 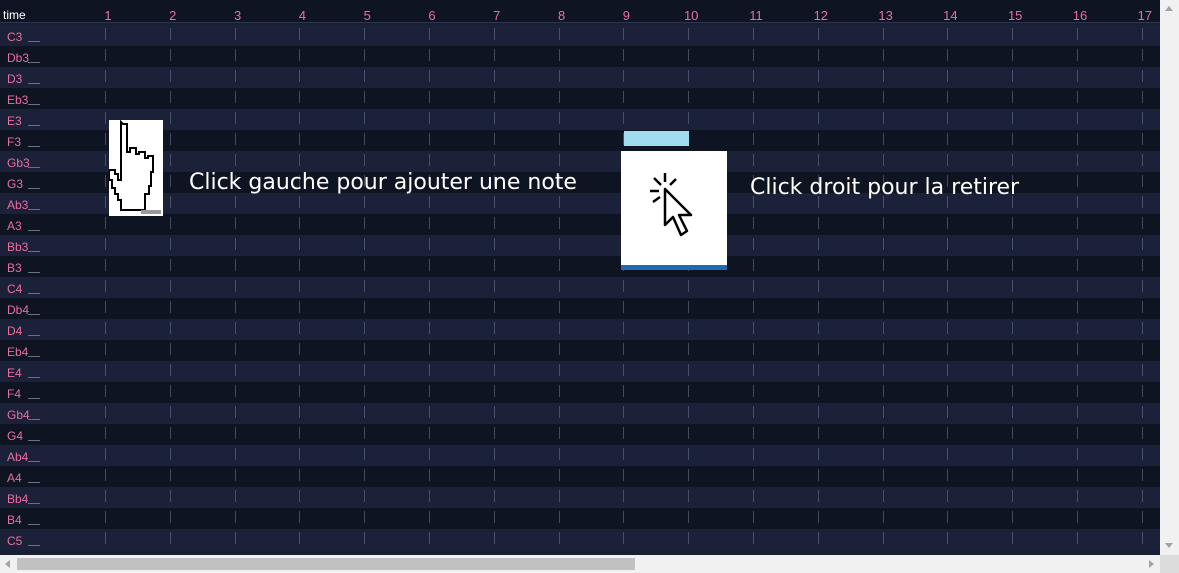 What do you see at coordinates (14, 373) in the screenshot?
I see `note-label: E4` at bounding box center [14, 373].